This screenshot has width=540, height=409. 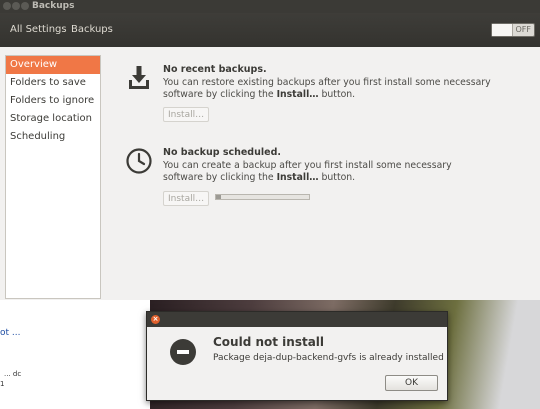 What do you see at coordinates (222, 152) in the screenshot?
I see `no-backup-scheduled-heading: No backup scheduled.` at bounding box center [222, 152].